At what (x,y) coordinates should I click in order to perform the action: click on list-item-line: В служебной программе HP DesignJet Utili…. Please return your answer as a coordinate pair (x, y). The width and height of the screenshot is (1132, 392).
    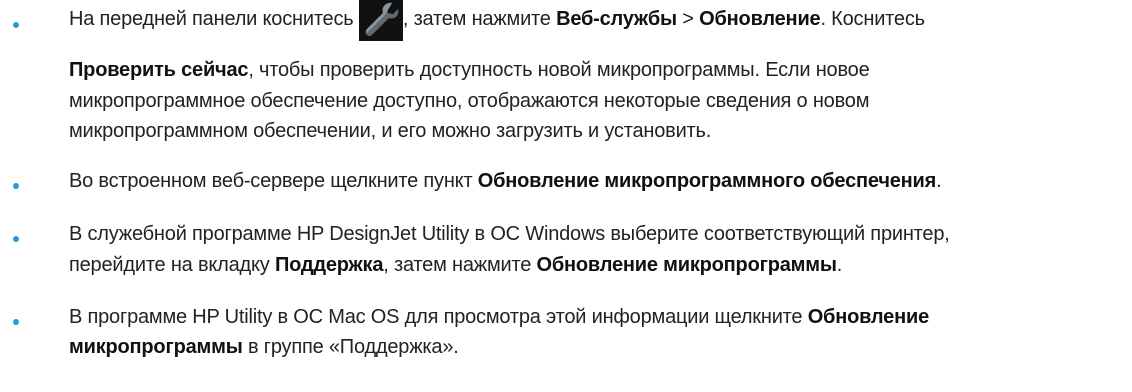
    Looking at the image, I should click on (509, 234).